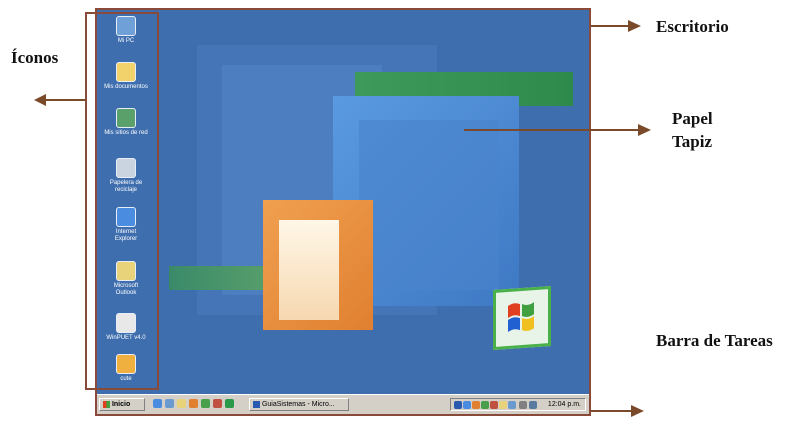 This screenshot has width=802, height=423. I want to click on volume-icon, so click(523, 405).